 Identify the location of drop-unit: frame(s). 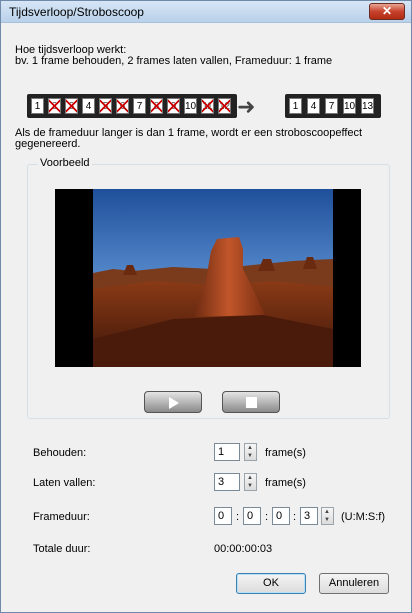
(285, 483).